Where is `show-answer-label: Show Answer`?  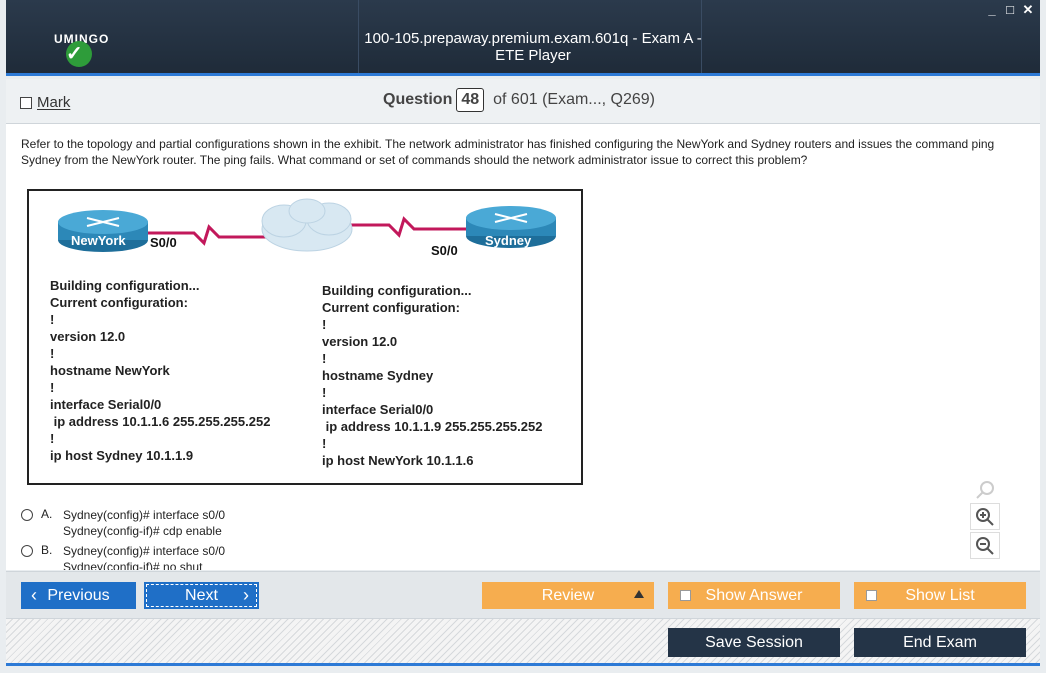
show-answer-label: Show Answer is located at coordinates (754, 595).